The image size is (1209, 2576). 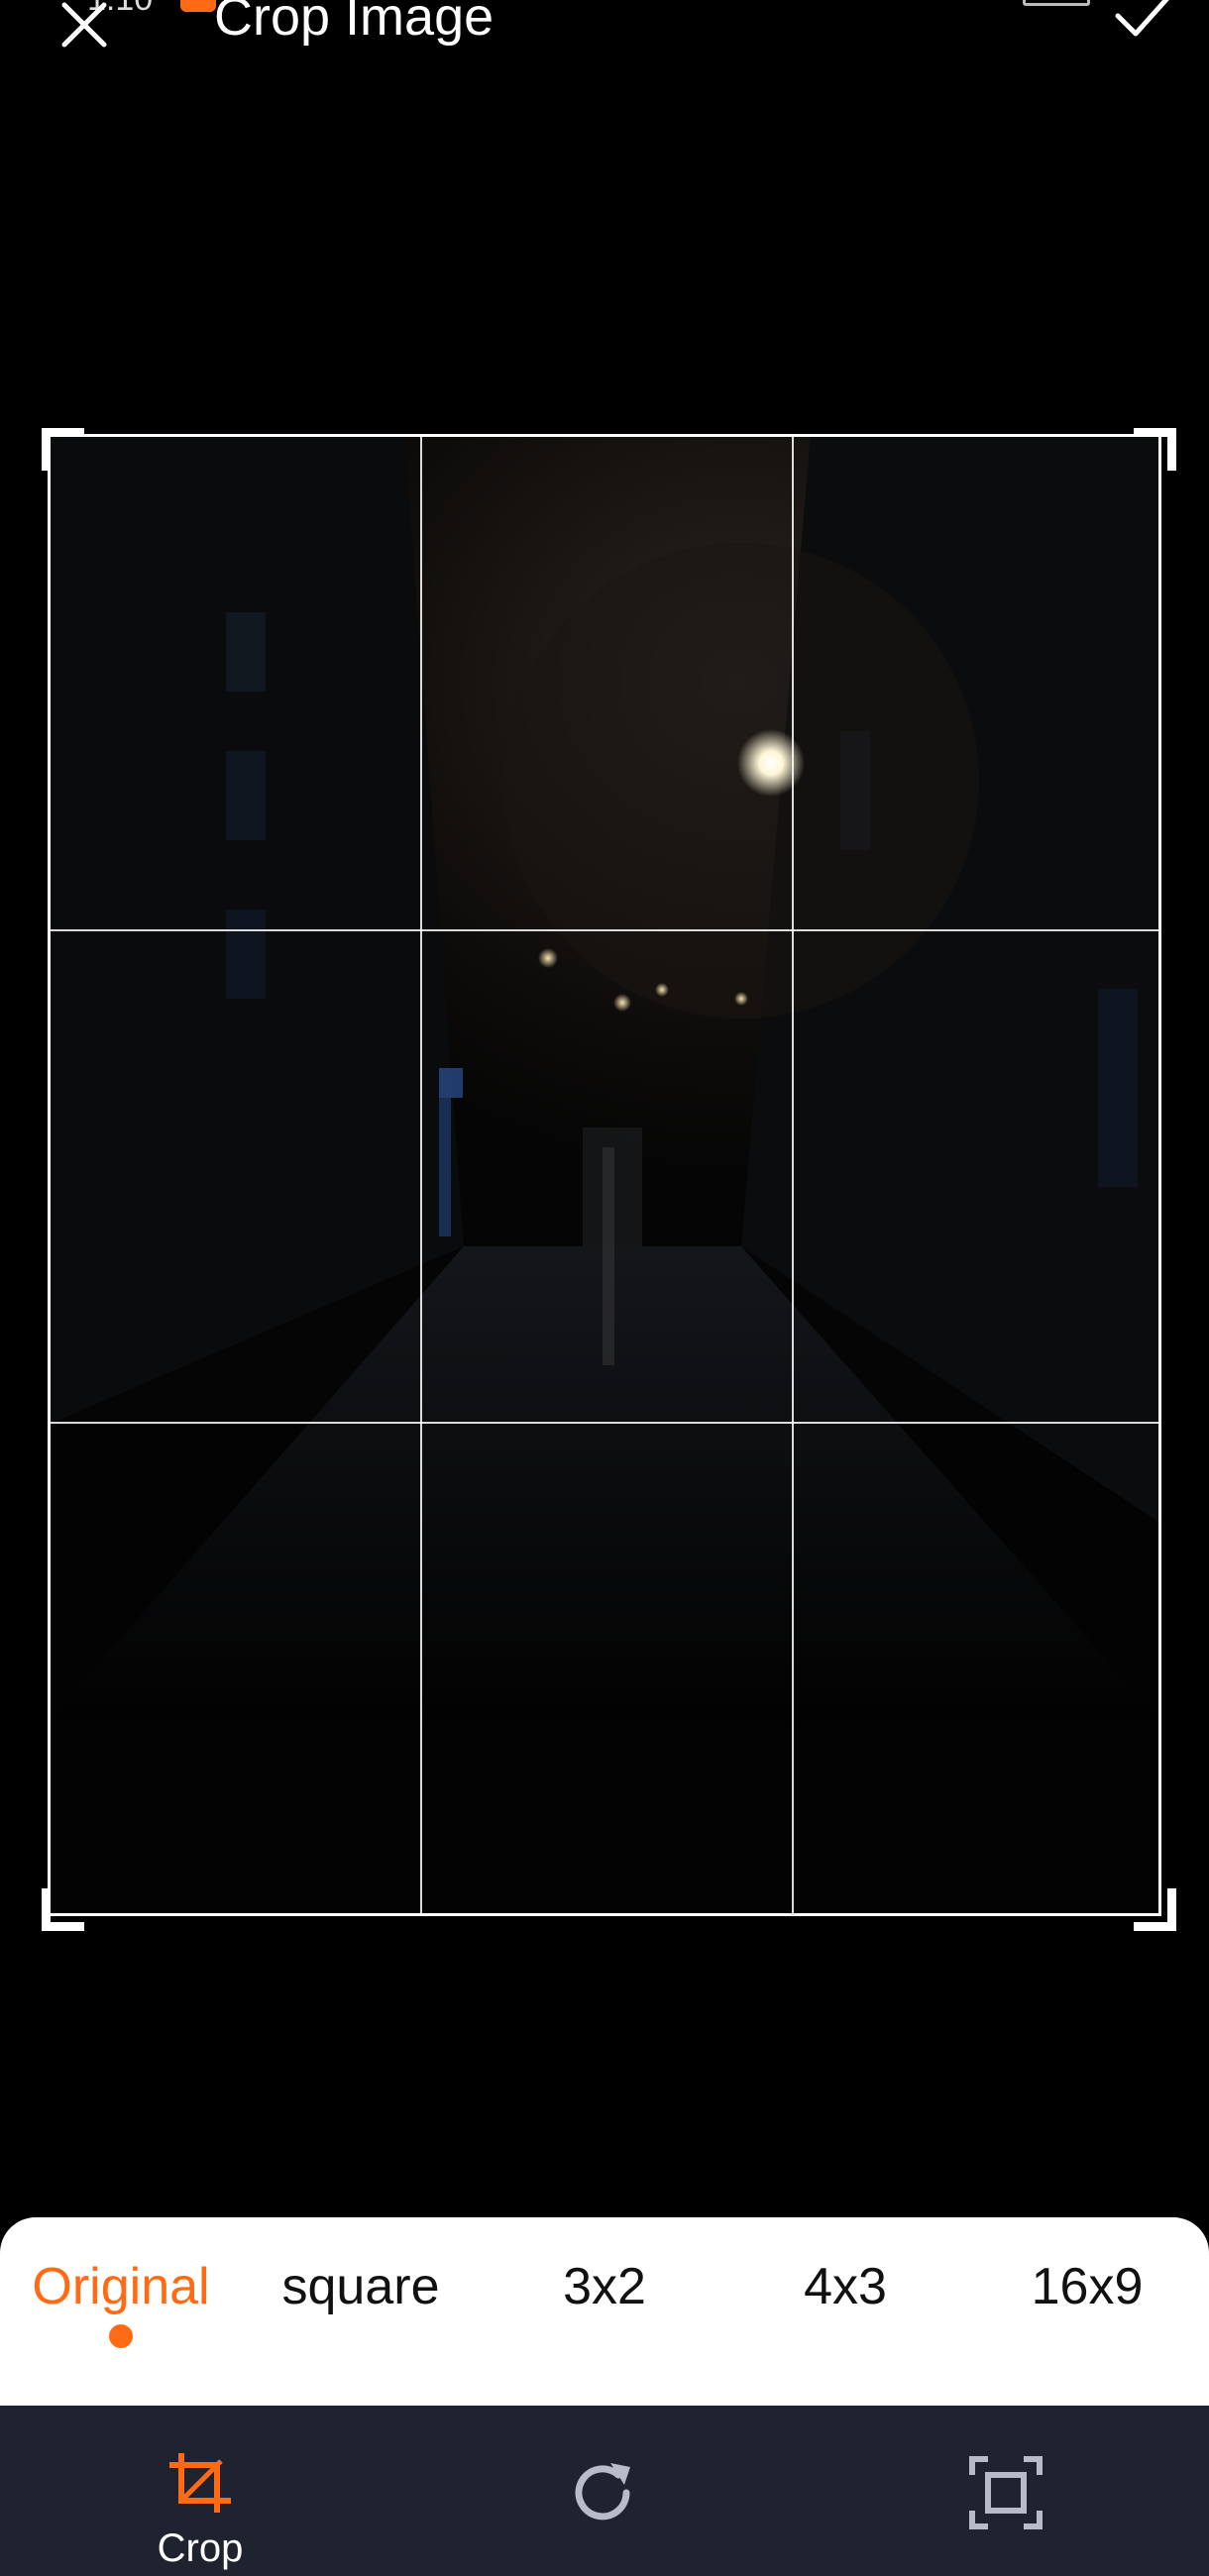 What do you see at coordinates (1155, 449) in the screenshot?
I see `crop-handle-top-right` at bounding box center [1155, 449].